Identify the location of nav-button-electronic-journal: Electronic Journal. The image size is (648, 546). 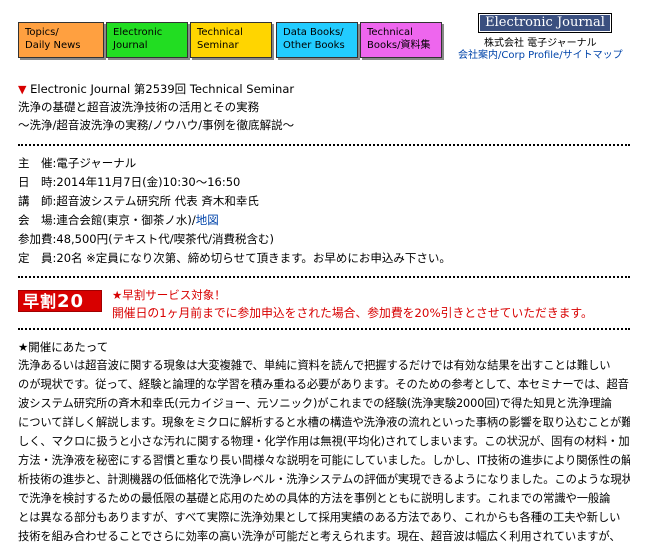
(147, 40).